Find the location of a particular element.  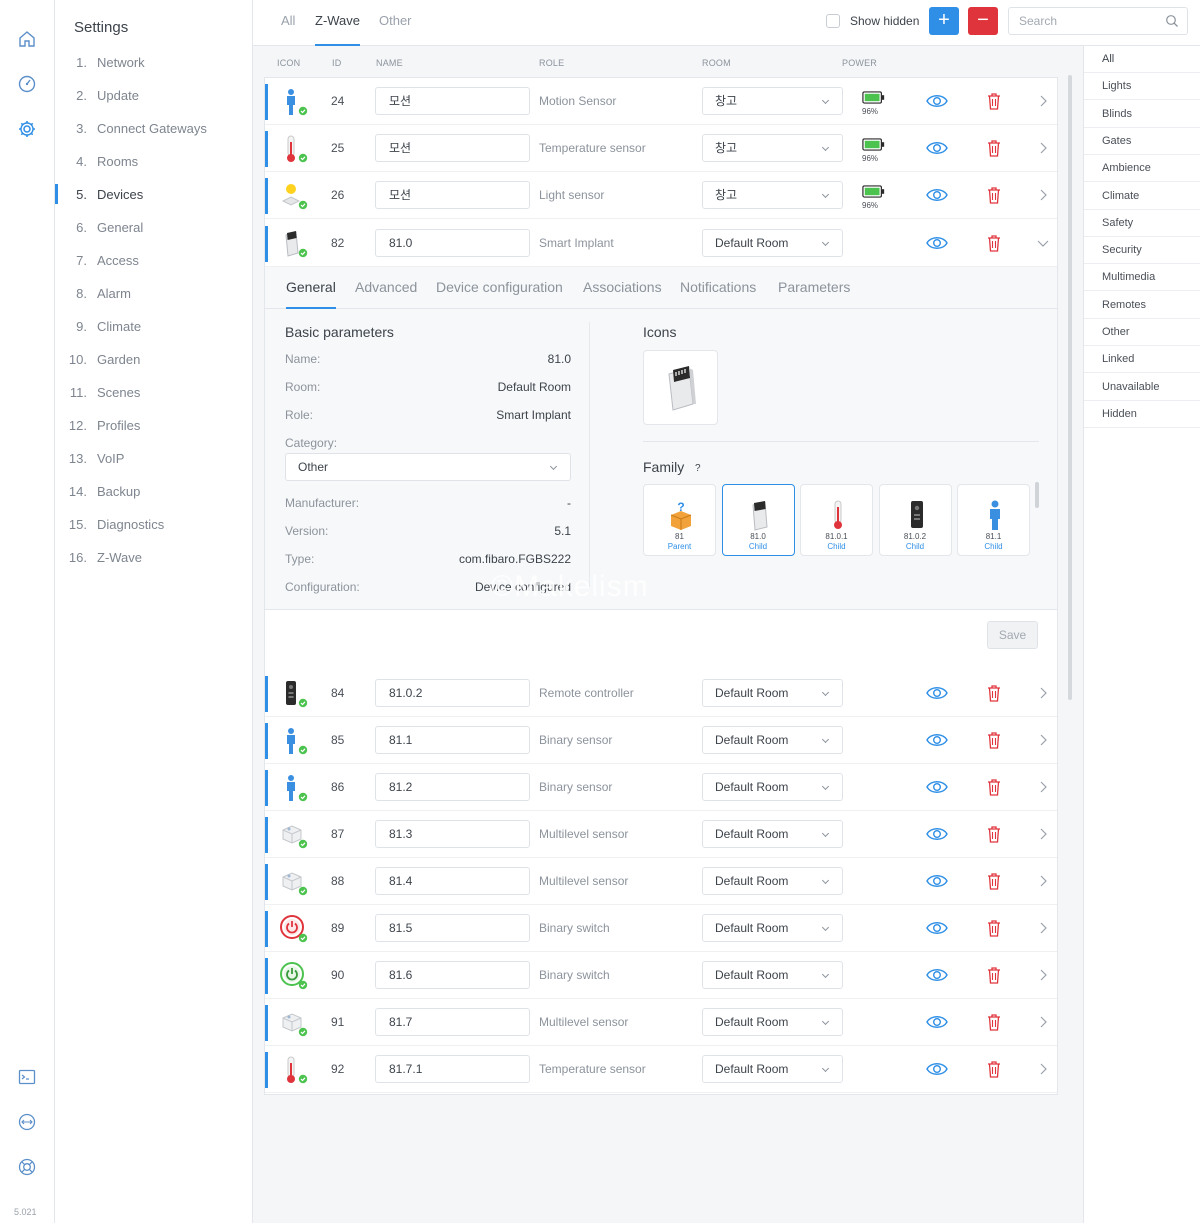

device-row: 85 81.1 Binary sensor Default Room is located at coordinates (661, 740).